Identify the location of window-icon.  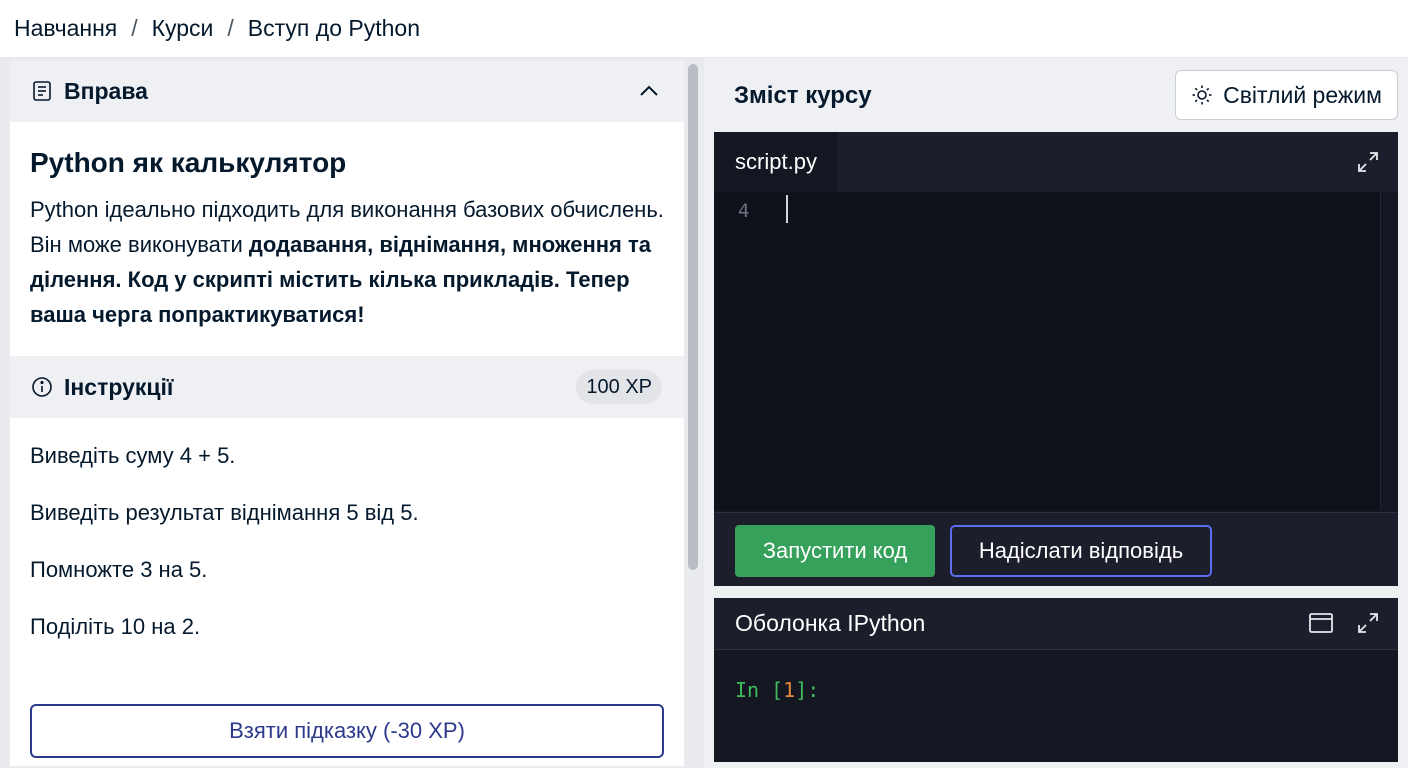
(1320, 623).